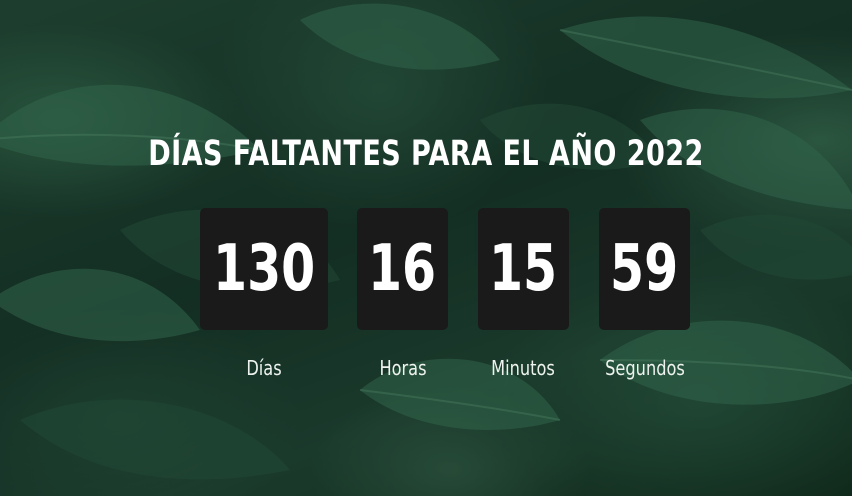  I want to click on minutes-box: 15, so click(523, 269).